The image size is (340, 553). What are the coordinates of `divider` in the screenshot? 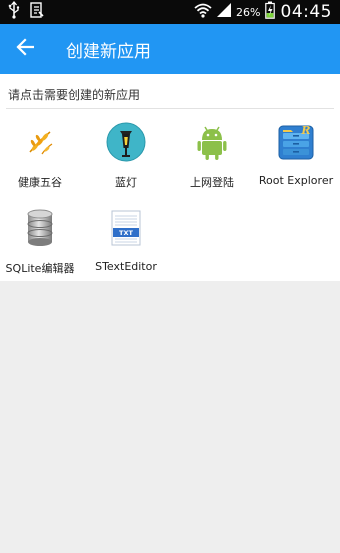 It's located at (170, 108).